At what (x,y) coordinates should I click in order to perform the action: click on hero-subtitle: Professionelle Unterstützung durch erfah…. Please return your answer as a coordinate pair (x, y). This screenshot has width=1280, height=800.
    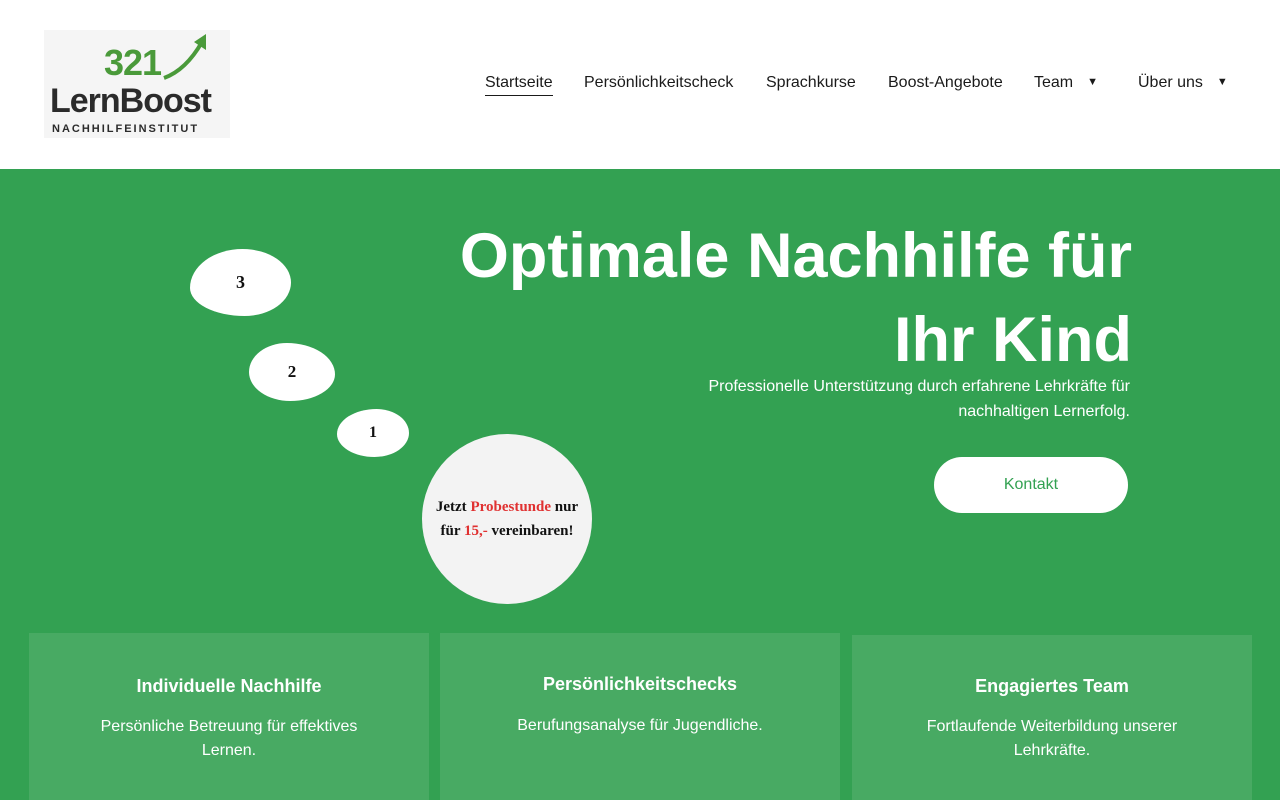
    Looking at the image, I should click on (885, 399).